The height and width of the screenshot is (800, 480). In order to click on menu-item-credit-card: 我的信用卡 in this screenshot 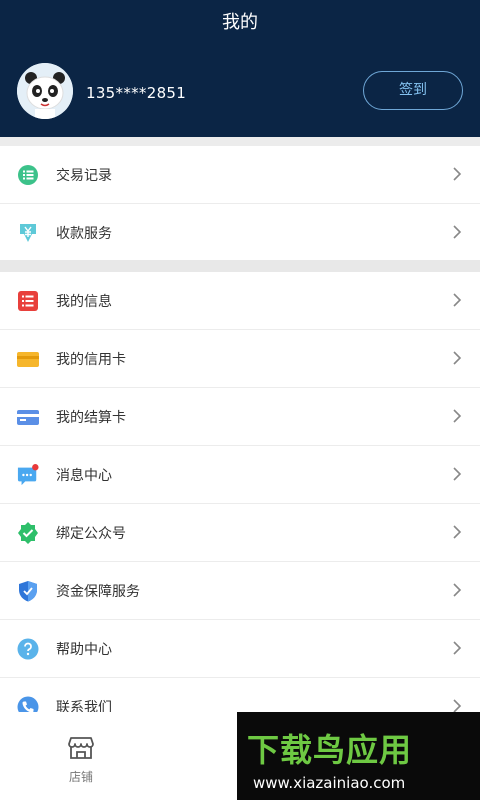, I will do `click(240, 359)`.